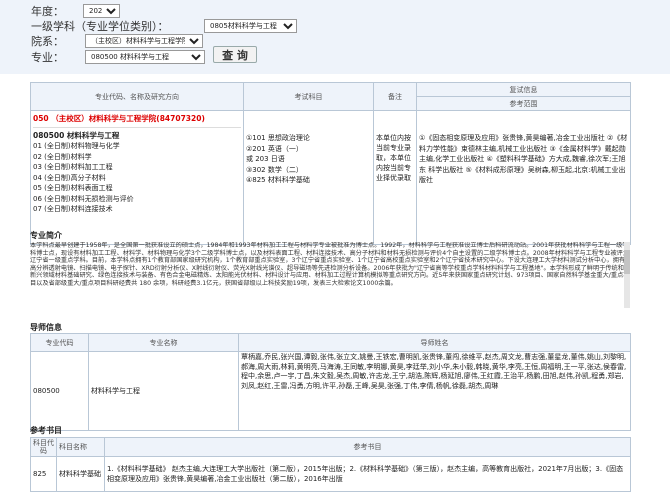 This screenshot has width=670, height=500. What do you see at coordinates (59, 391) in the screenshot?
I see `advisor-code: 080500` at bounding box center [59, 391].